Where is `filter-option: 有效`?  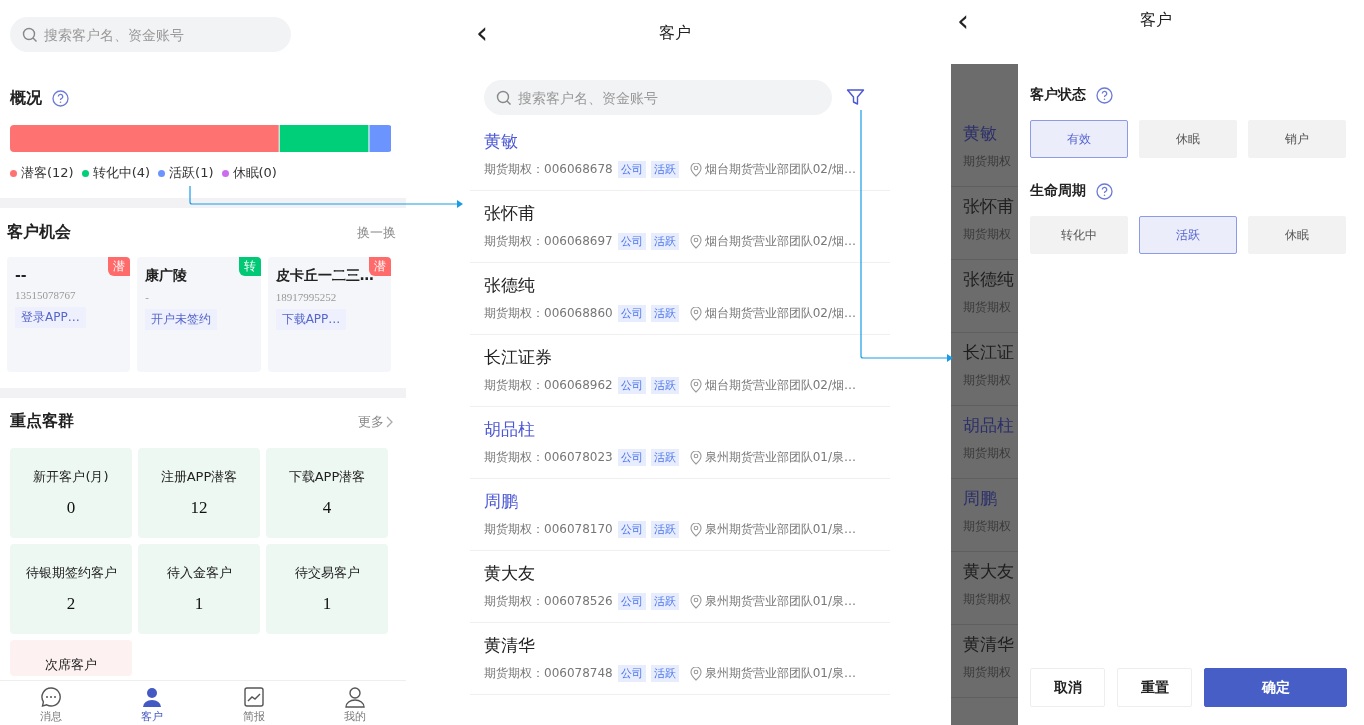 filter-option: 有效 is located at coordinates (1079, 139).